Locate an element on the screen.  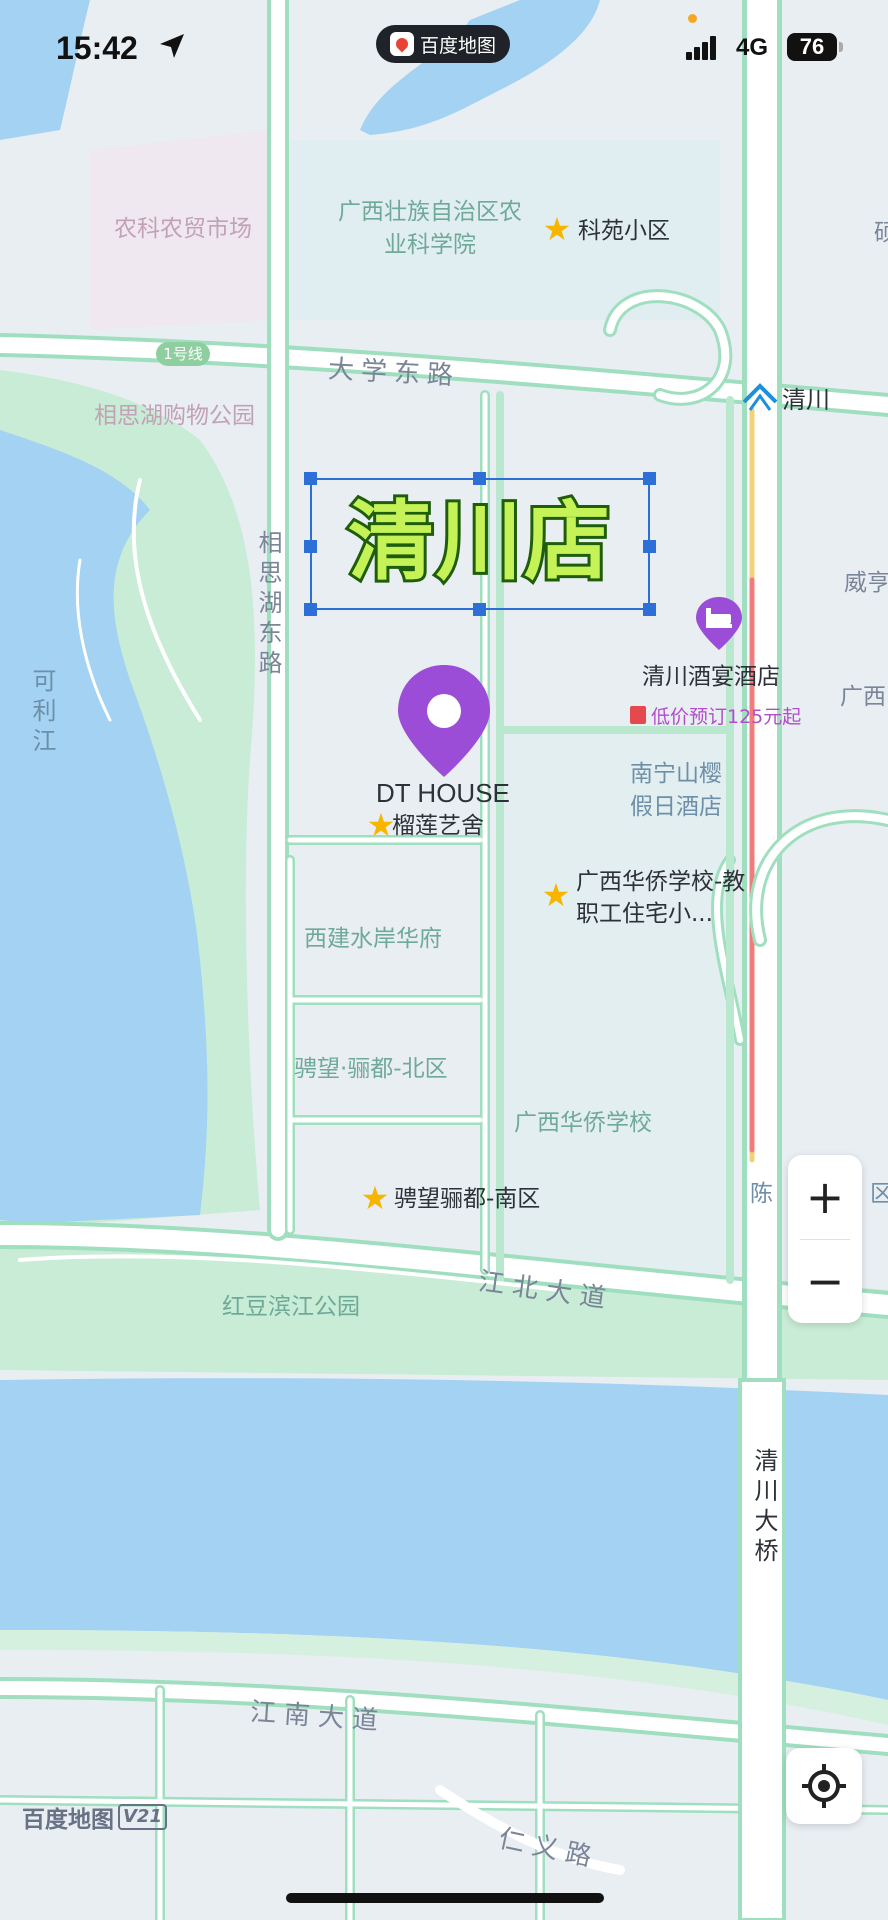
qu-edge-label: 区 is located at coordinates (879, 1194).